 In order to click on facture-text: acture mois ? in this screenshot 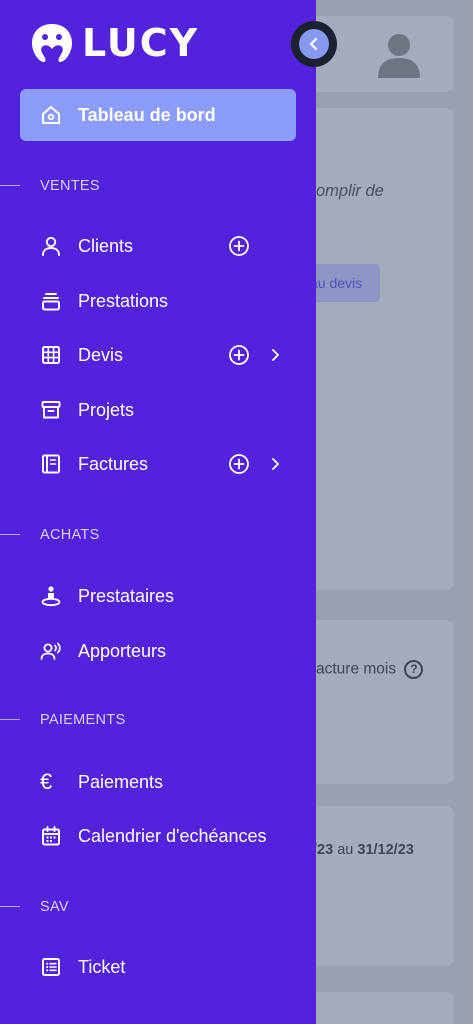, I will do `click(370, 669)`.